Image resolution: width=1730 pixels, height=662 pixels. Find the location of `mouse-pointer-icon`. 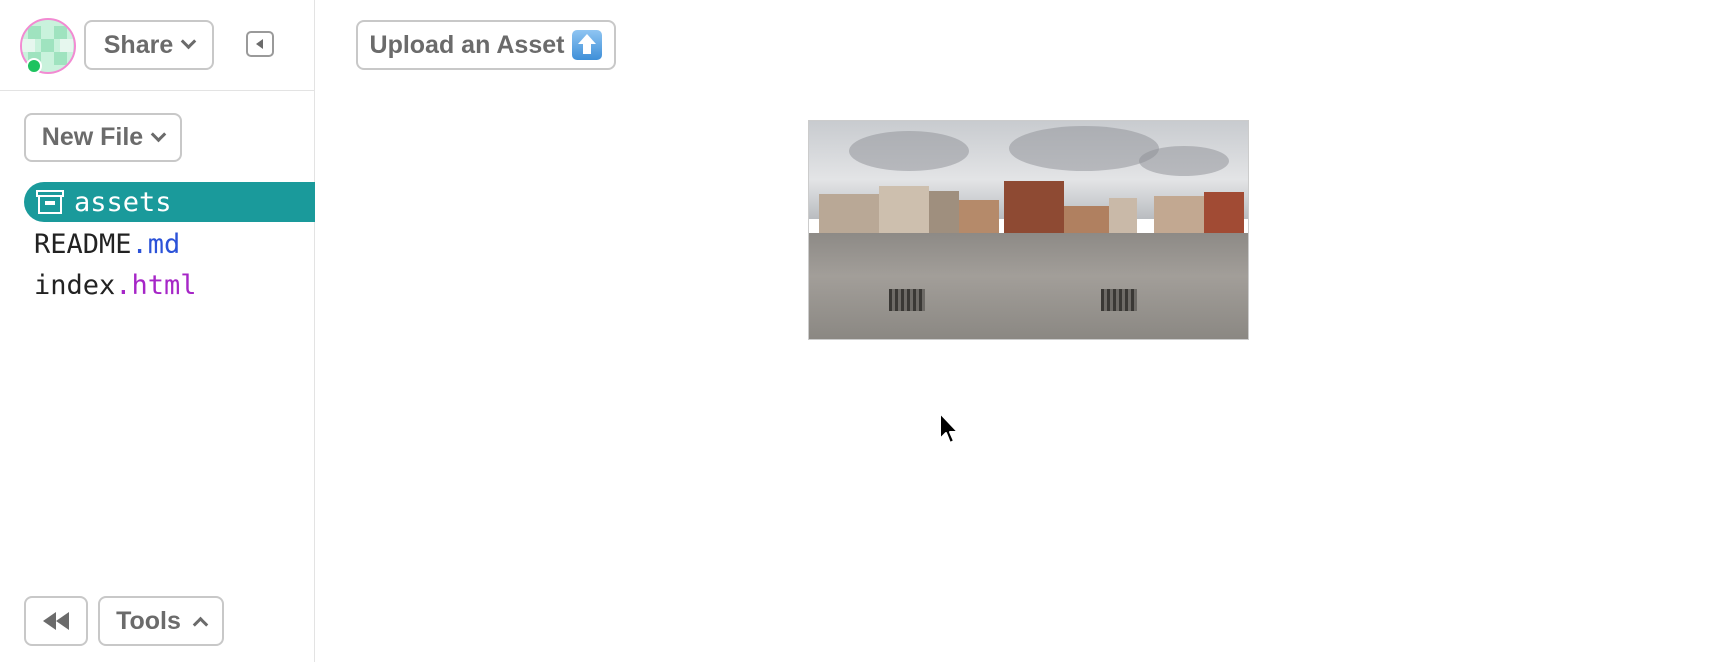

mouse-pointer-icon is located at coordinates (949, 428).